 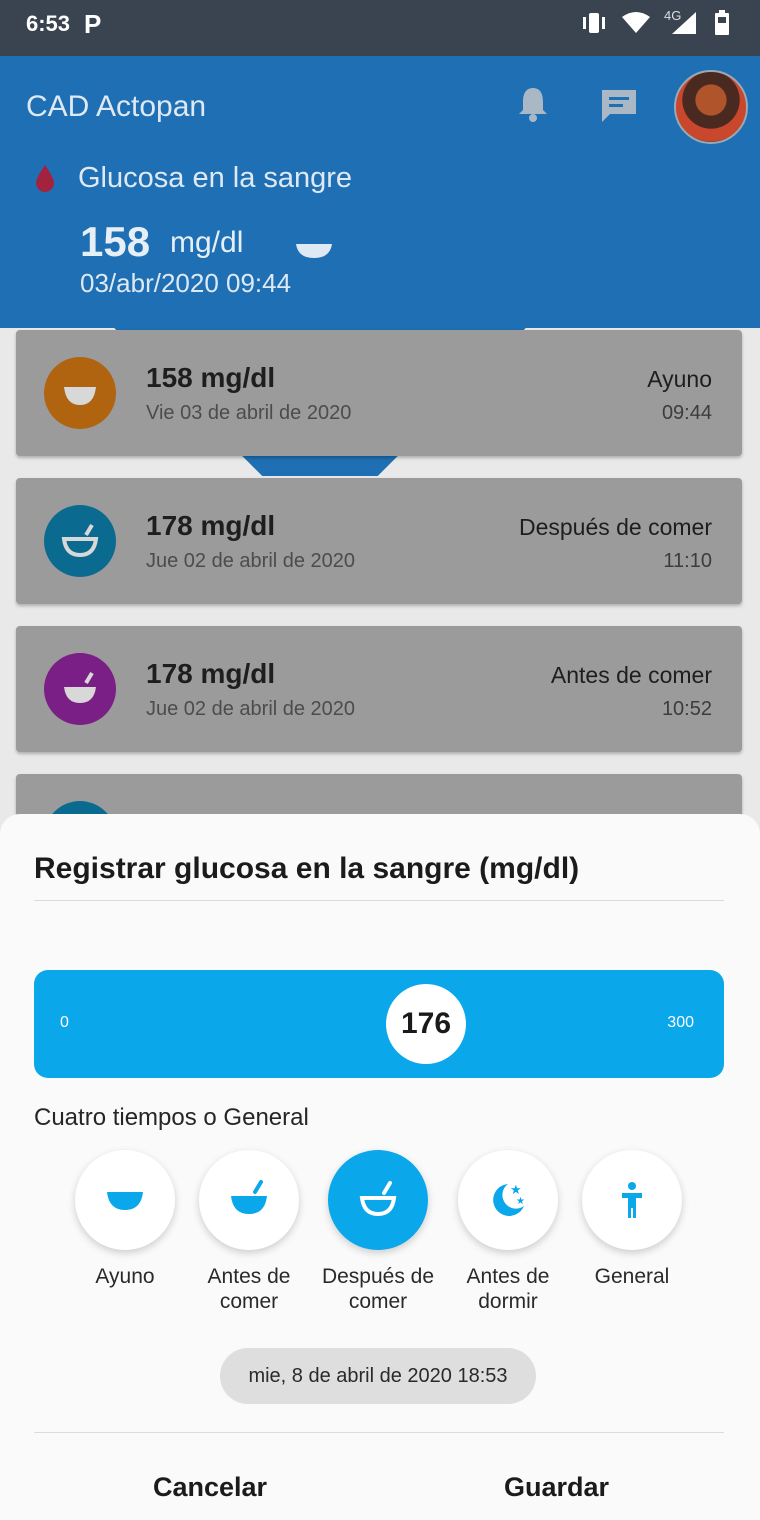 I want to click on section-label: Cuatro tiempos o General, so click(x=171, y=1117).